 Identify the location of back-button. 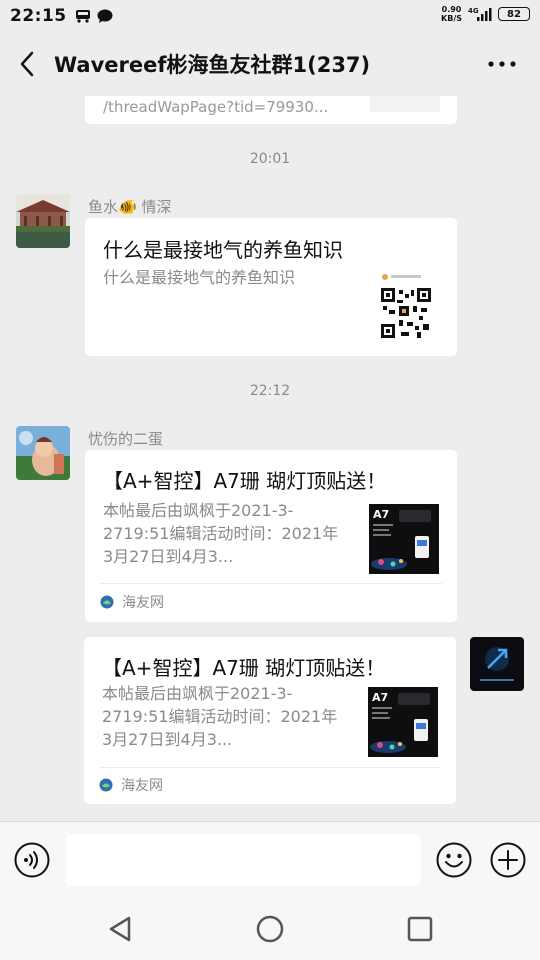
(27, 64).